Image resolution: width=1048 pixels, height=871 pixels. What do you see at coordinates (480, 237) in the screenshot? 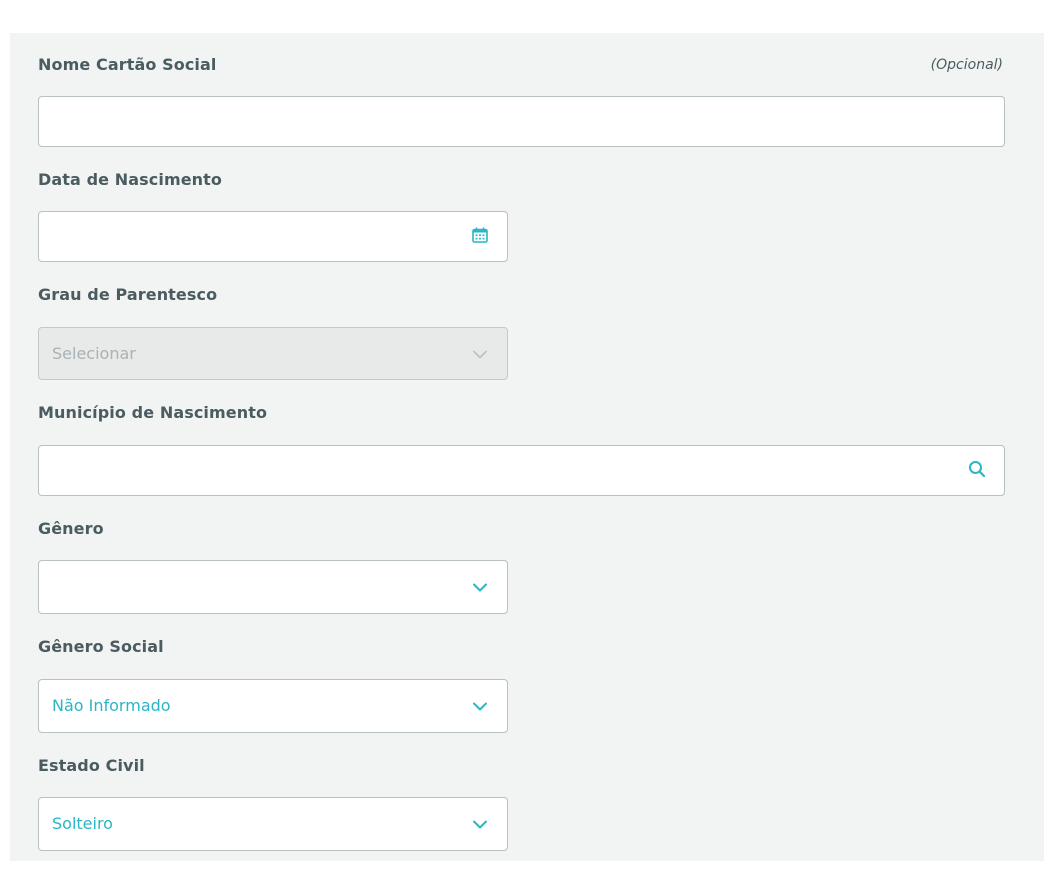
I see `calendar-icon` at bounding box center [480, 237].